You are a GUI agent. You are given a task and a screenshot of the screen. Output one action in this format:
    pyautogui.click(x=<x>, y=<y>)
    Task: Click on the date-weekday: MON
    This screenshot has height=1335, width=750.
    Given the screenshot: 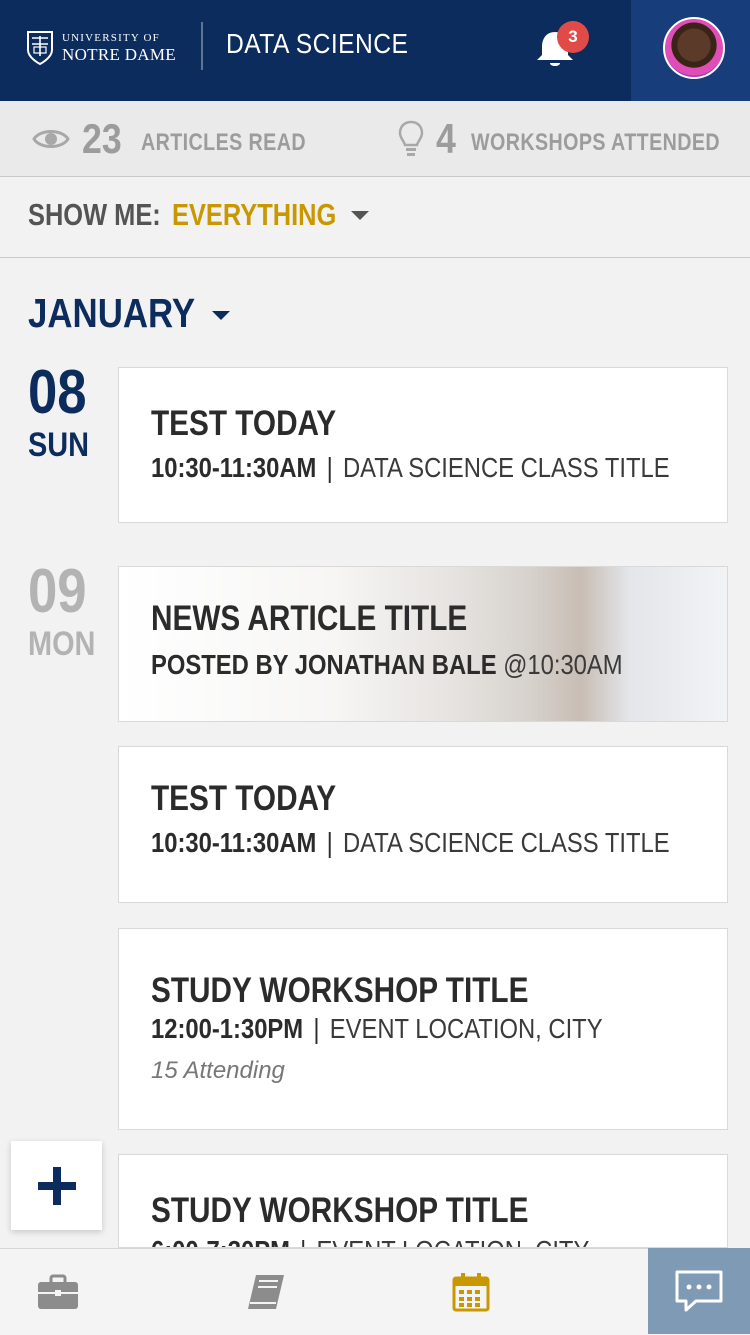 What is the action you would take?
    pyautogui.click(x=62, y=644)
    